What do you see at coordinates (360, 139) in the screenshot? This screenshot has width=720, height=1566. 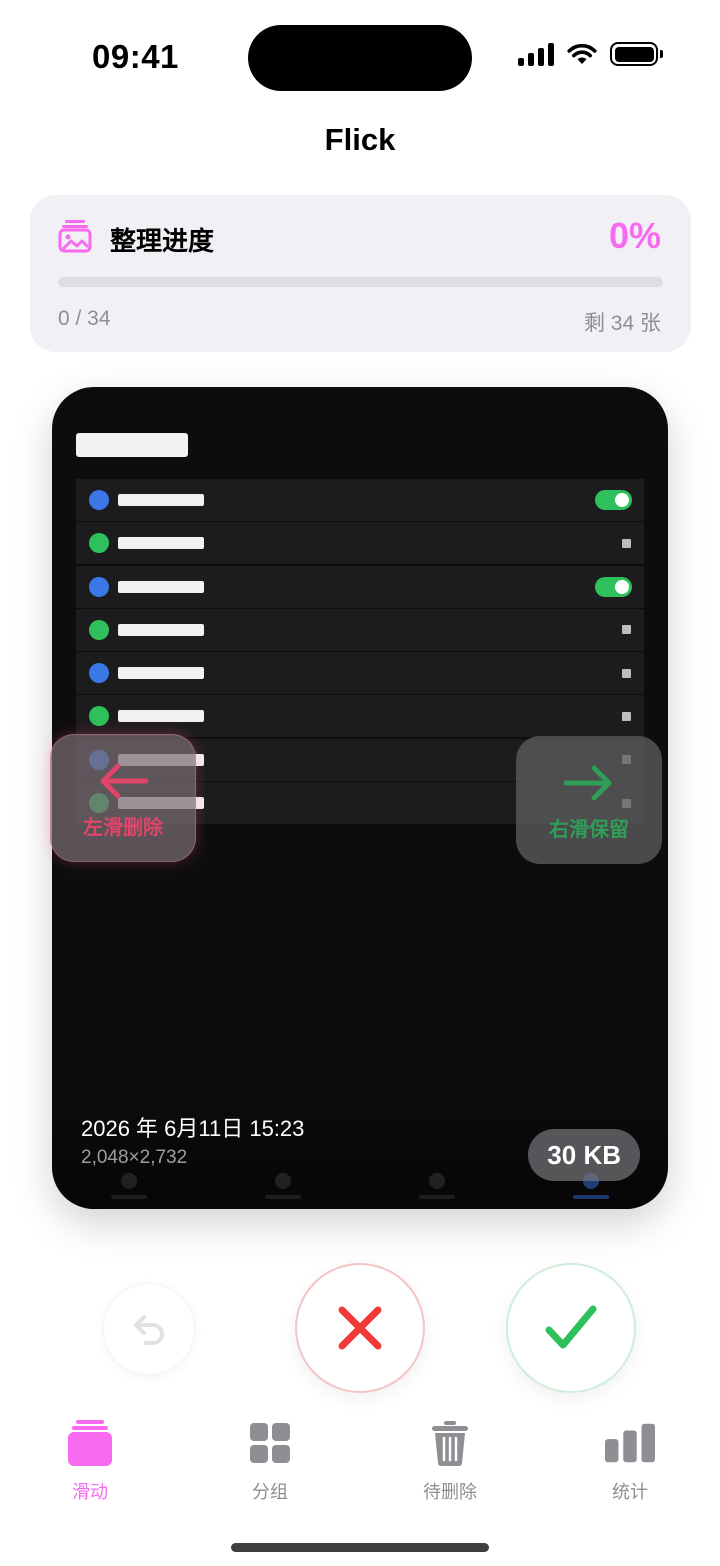 I see `app-title: Flick` at bounding box center [360, 139].